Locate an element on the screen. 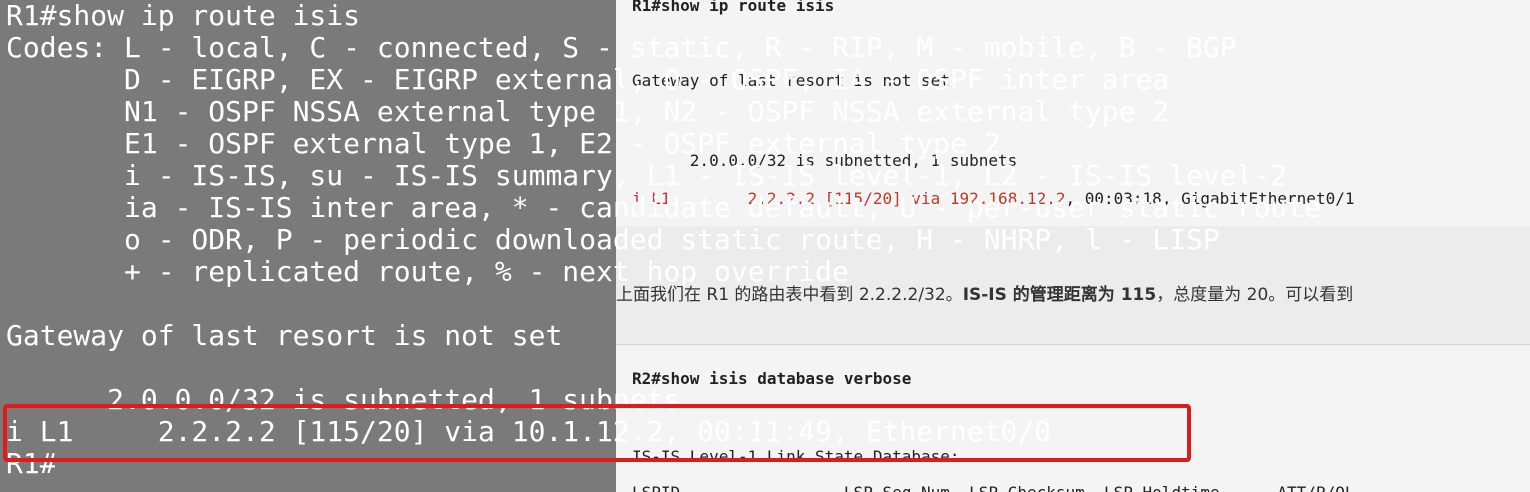 This screenshot has height=492, width=1530. divider is located at coordinates (1073, 344).